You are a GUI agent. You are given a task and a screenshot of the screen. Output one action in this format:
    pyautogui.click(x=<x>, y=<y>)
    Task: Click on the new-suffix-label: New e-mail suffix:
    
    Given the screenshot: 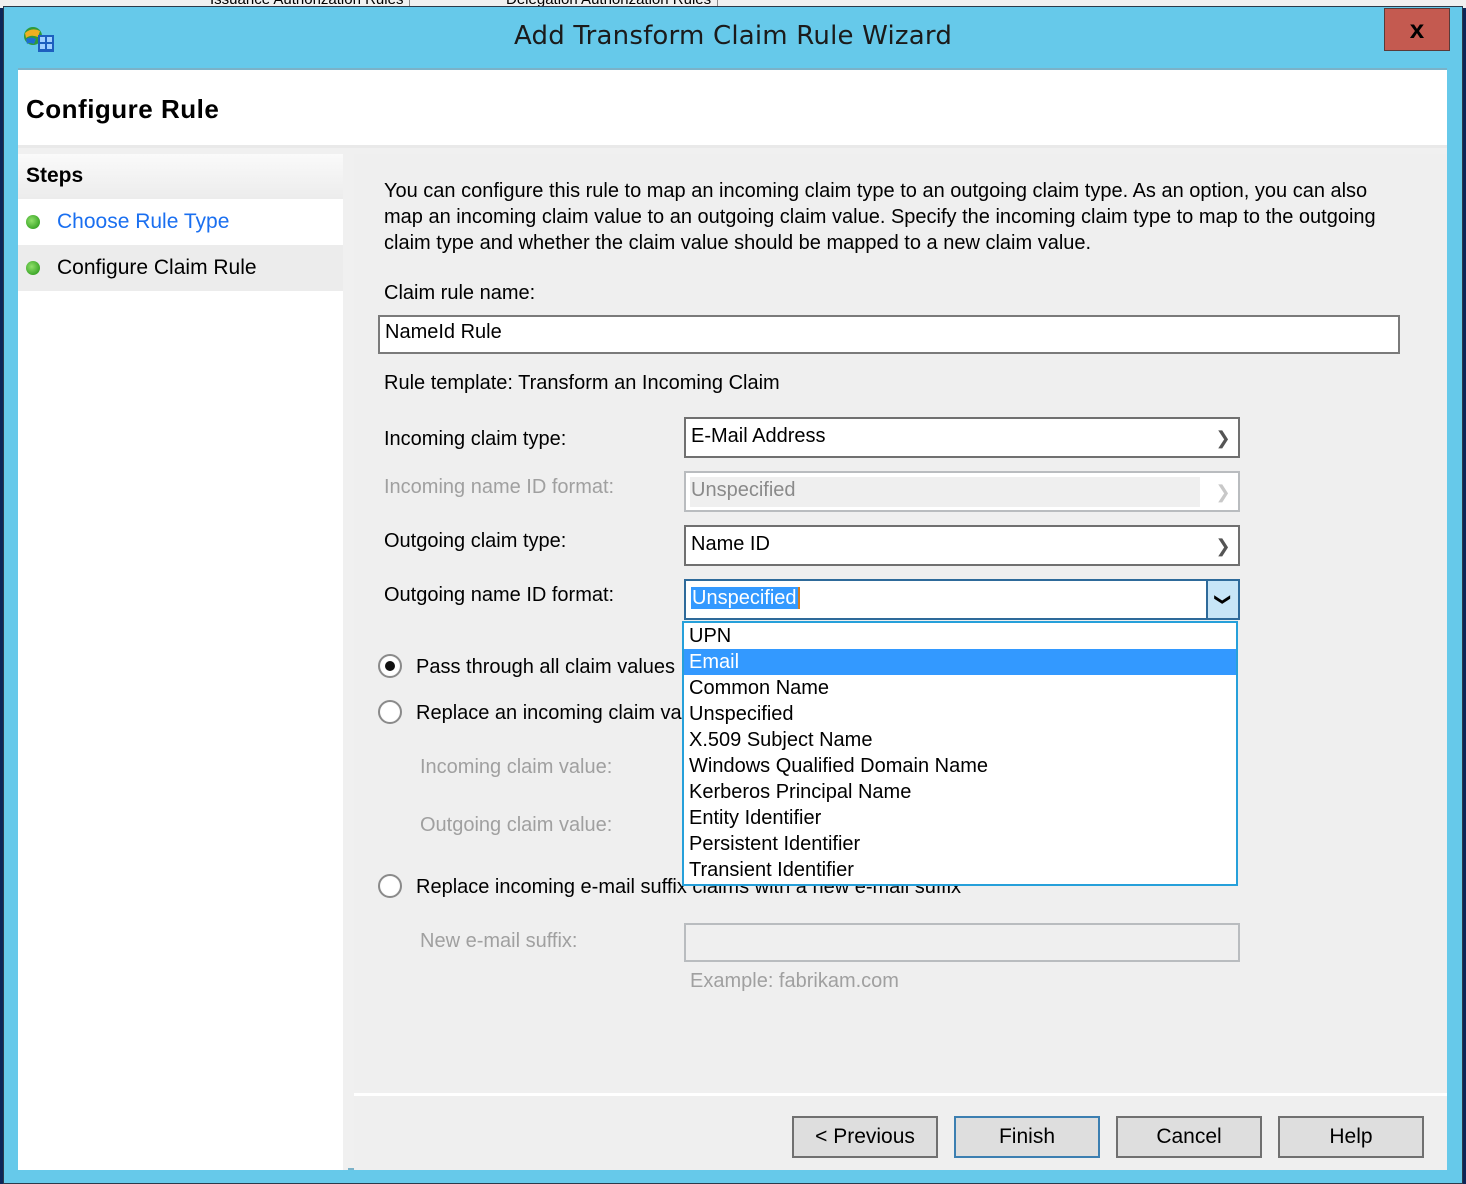 What is the action you would take?
    pyautogui.click(x=499, y=941)
    